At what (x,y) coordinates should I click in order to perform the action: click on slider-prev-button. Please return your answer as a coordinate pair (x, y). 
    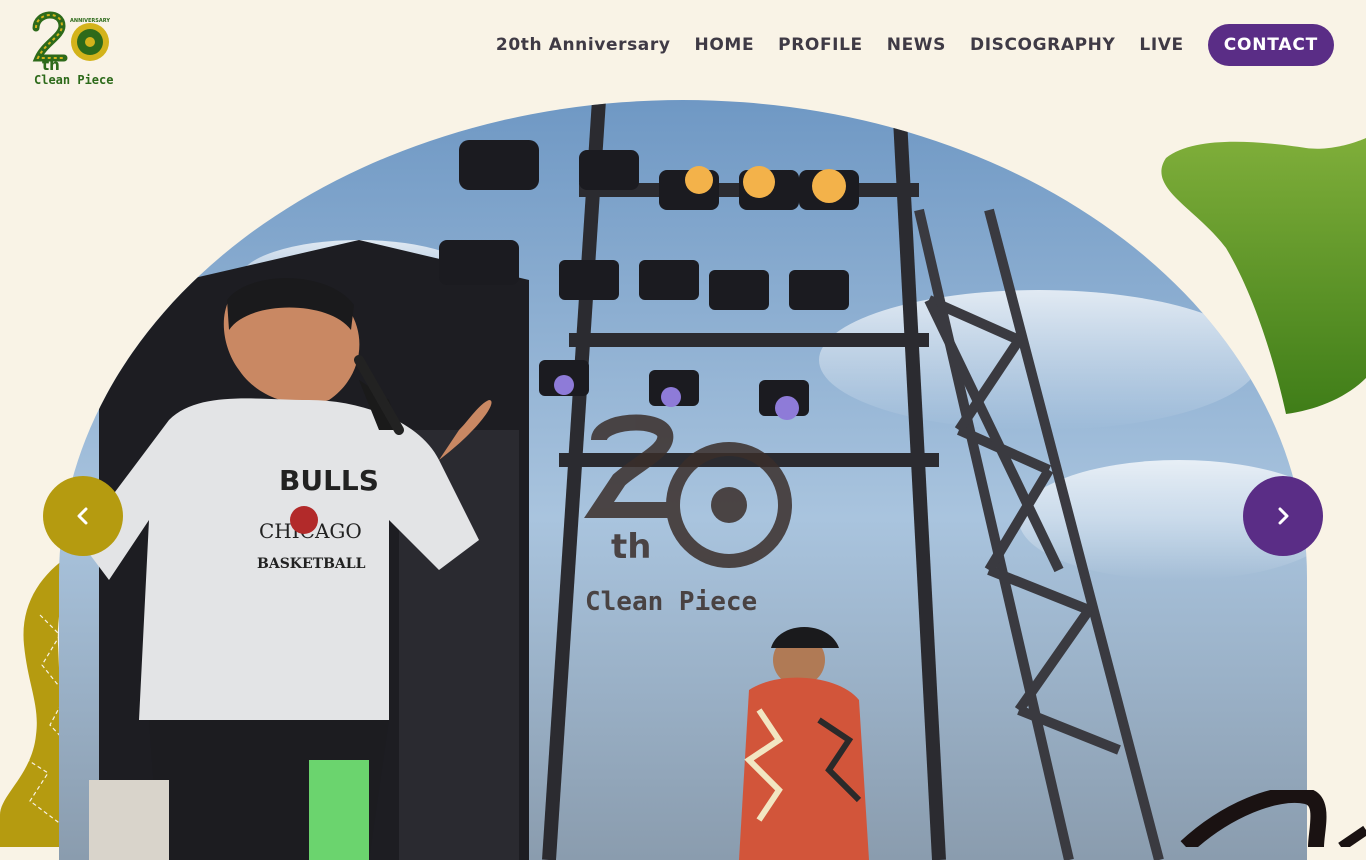
    Looking at the image, I should click on (83, 516).